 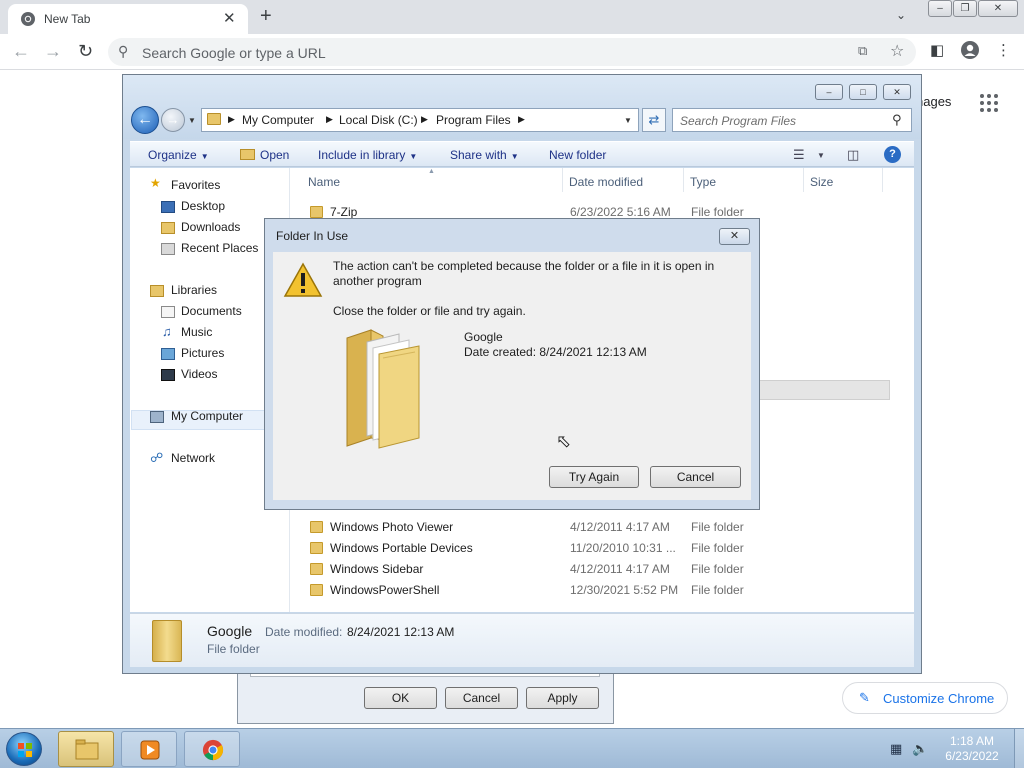 I want to click on details-date-label: Date modified:, so click(x=304, y=632).